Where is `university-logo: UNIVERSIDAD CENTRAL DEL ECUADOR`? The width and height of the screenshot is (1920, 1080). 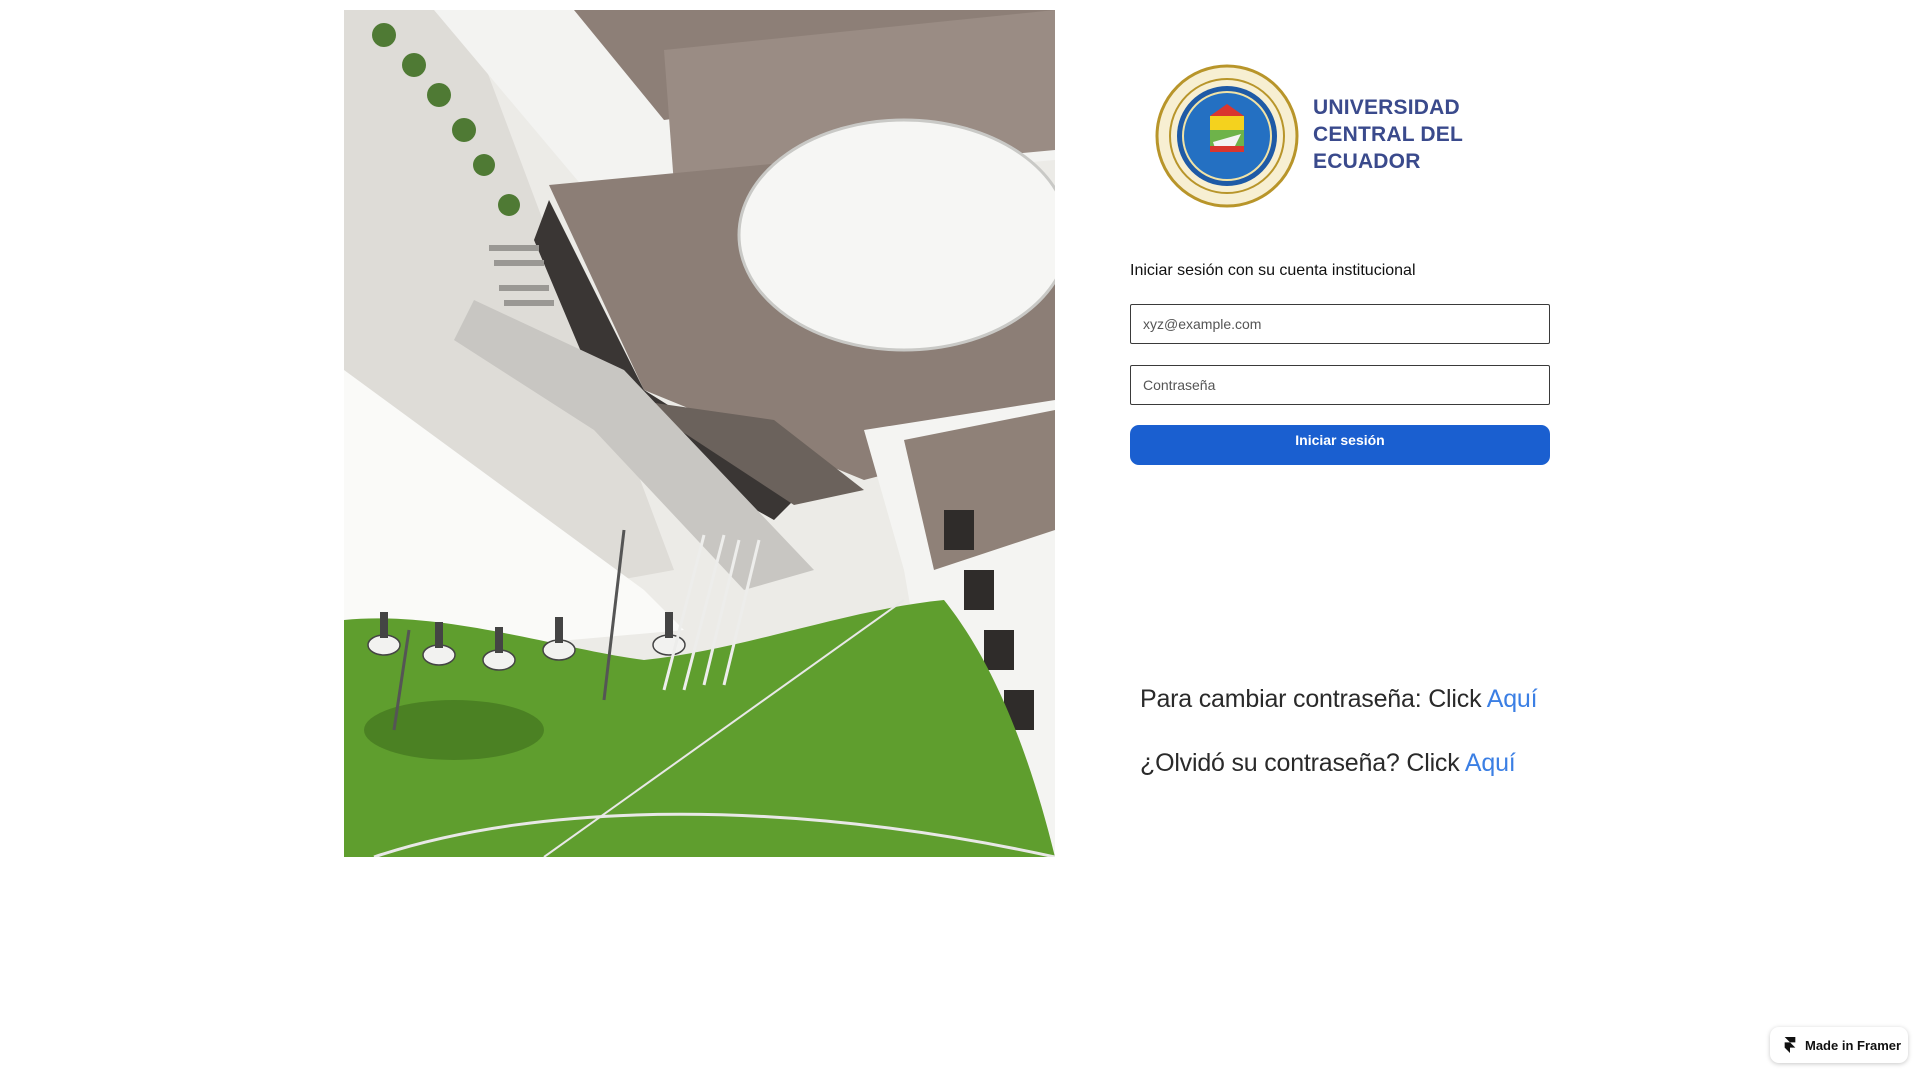 university-logo: UNIVERSIDAD CENTRAL DEL ECUADOR is located at coordinates (1325, 138).